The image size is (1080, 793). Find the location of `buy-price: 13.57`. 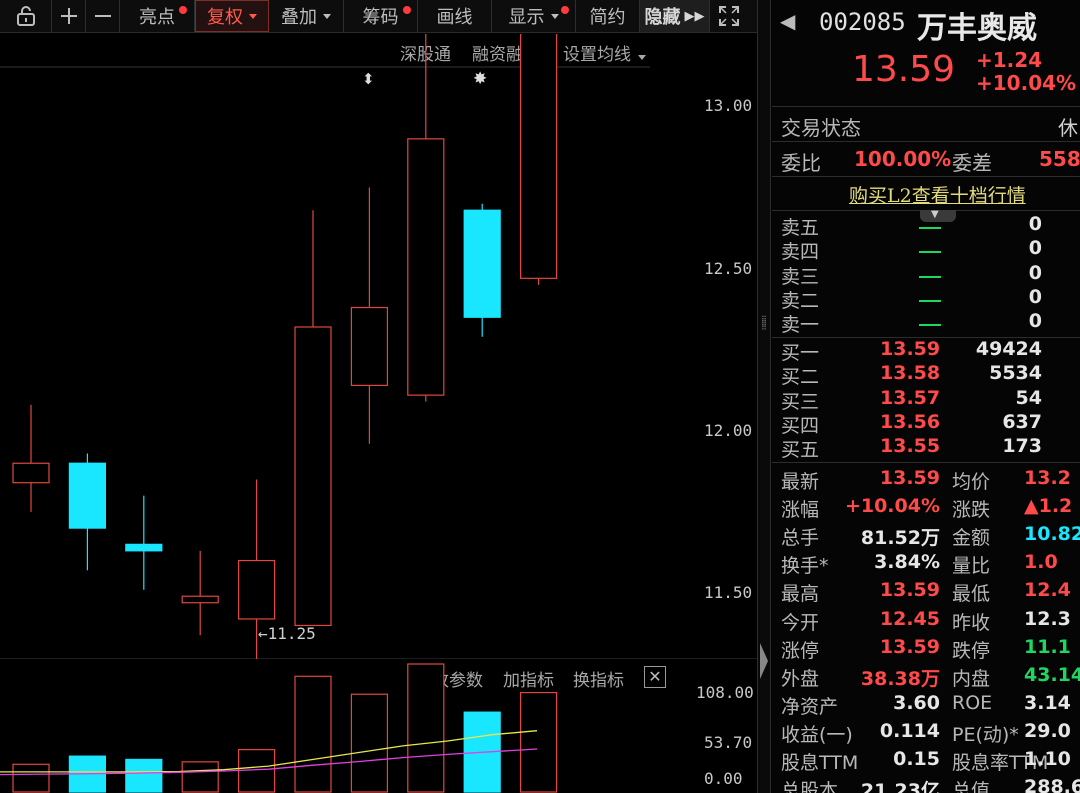

buy-price: 13.57 is located at coordinates (910, 397).